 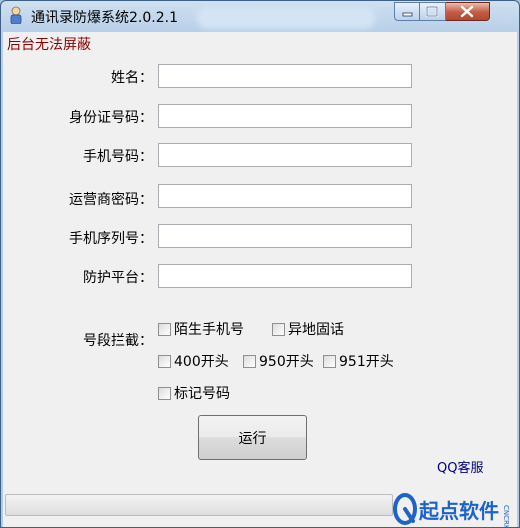 I want to click on name-input, so click(x=285, y=76).